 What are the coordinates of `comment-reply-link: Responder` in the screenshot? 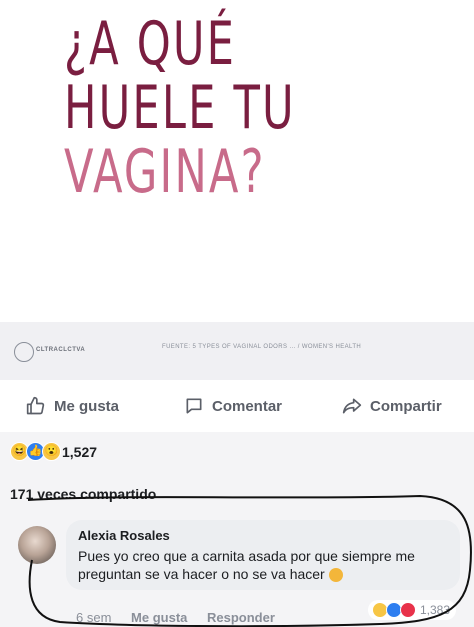 It's located at (241, 617).